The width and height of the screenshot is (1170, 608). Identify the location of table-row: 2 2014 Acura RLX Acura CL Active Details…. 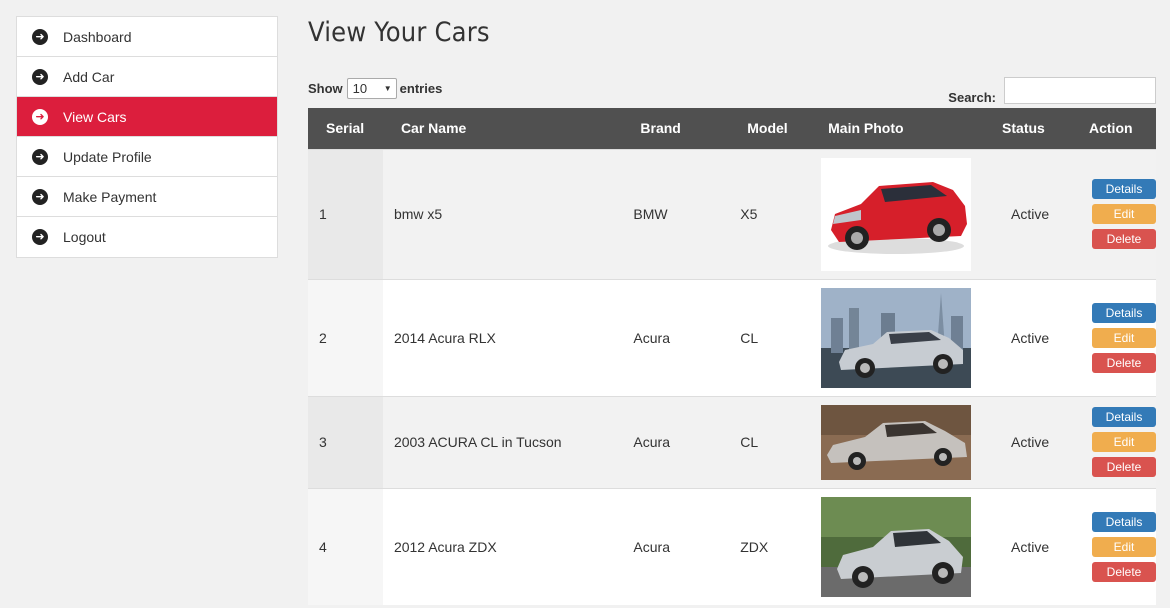
(732, 337).